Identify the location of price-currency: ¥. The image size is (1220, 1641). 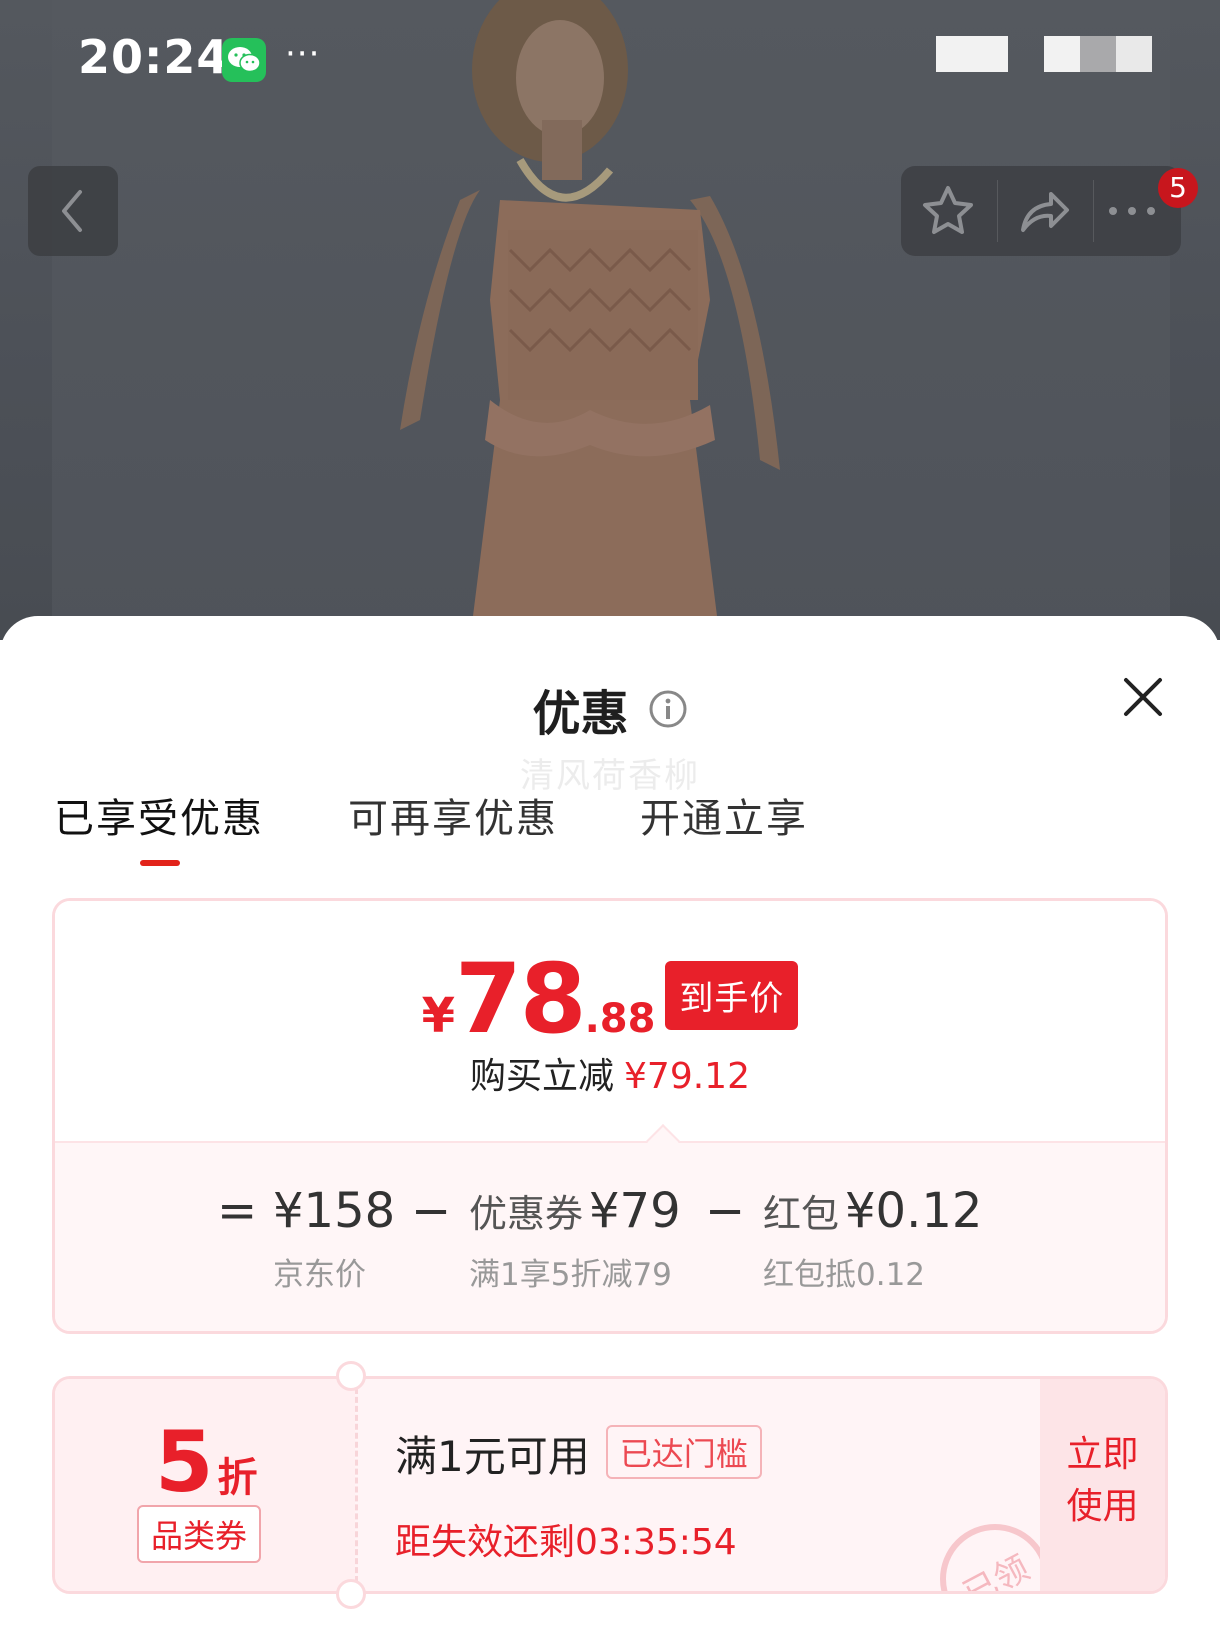
(438, 1016).